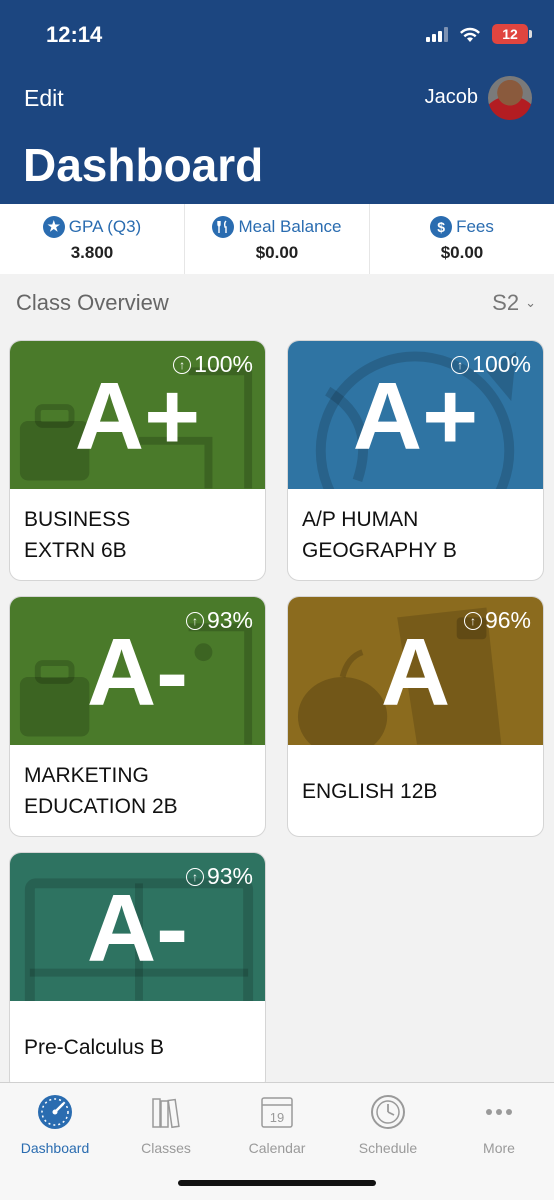 The width and height of the screenshot is (554, 1200). What do you see at coordinates (370, 791) in the screenshot?
I see `class-name: ENGLISH 12B` at bounding box center [370, 791].